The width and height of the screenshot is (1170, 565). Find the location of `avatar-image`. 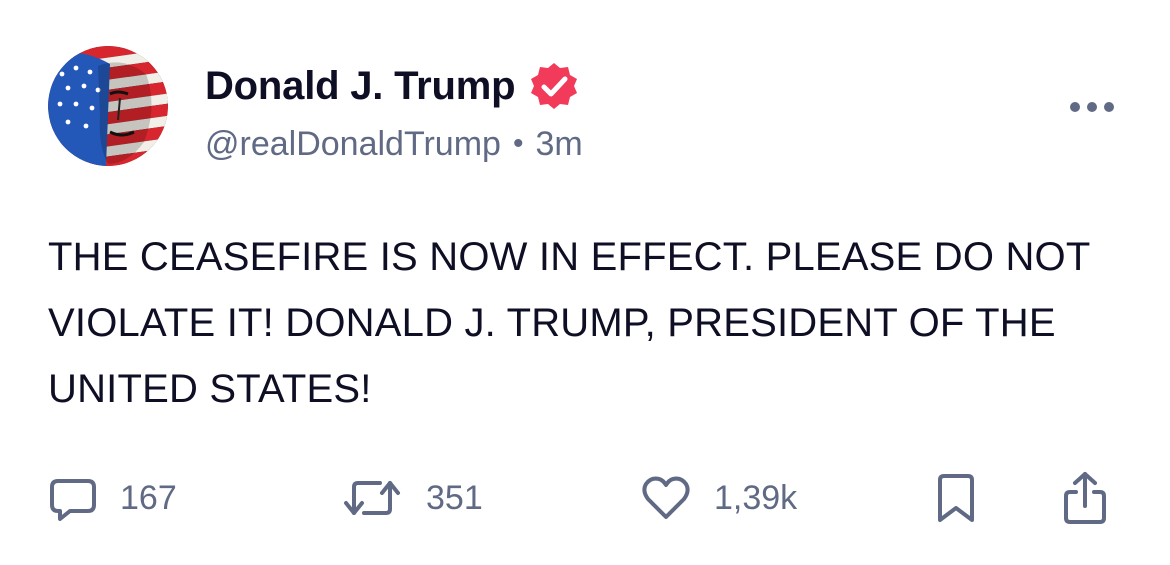

avatar-image is located at coordinates (108, 106).